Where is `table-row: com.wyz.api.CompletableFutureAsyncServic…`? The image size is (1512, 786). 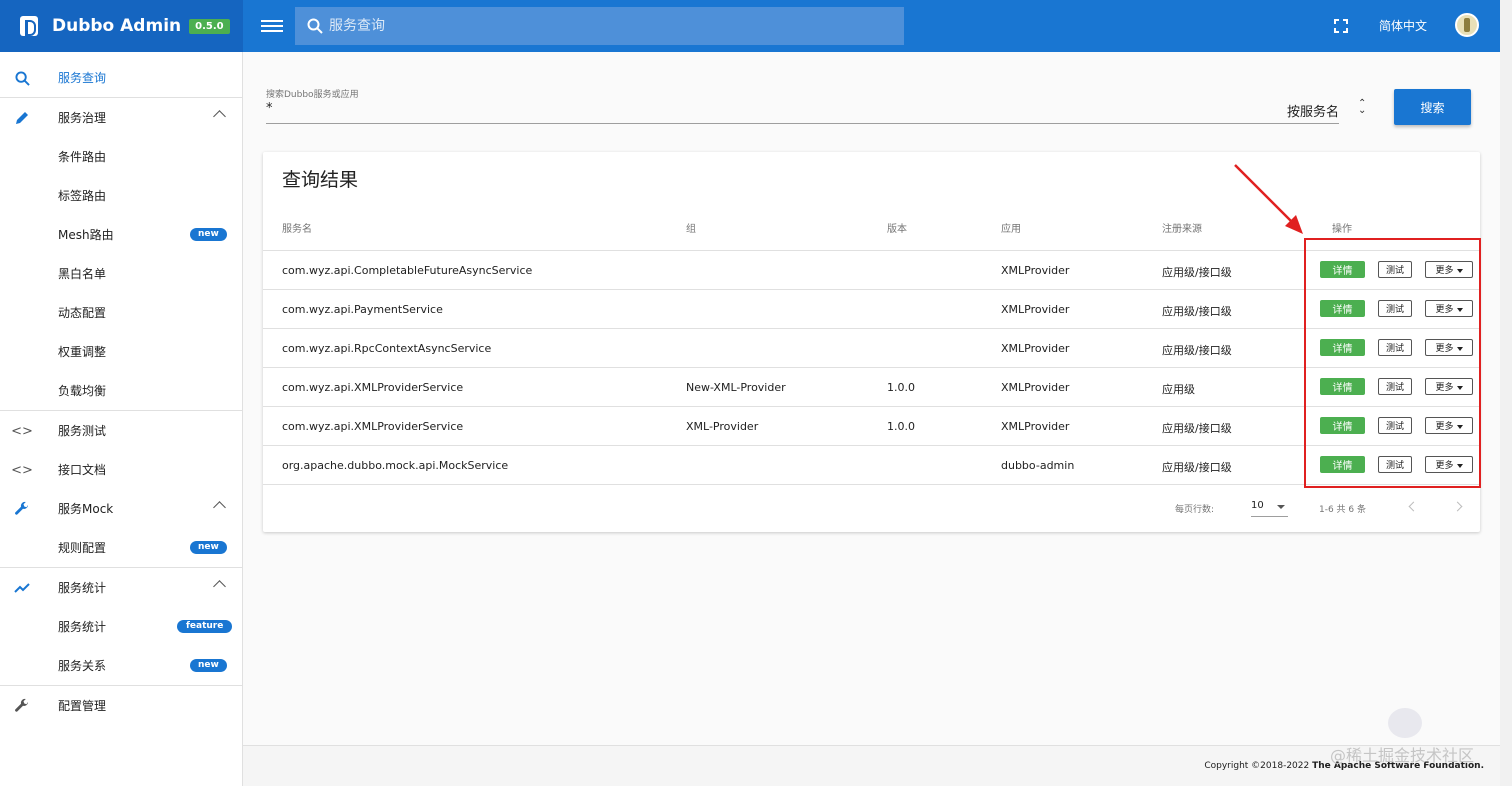
table-row: com.wyz.api.CompletableFutureAsyncServic… is located at coordinates (871, 269).